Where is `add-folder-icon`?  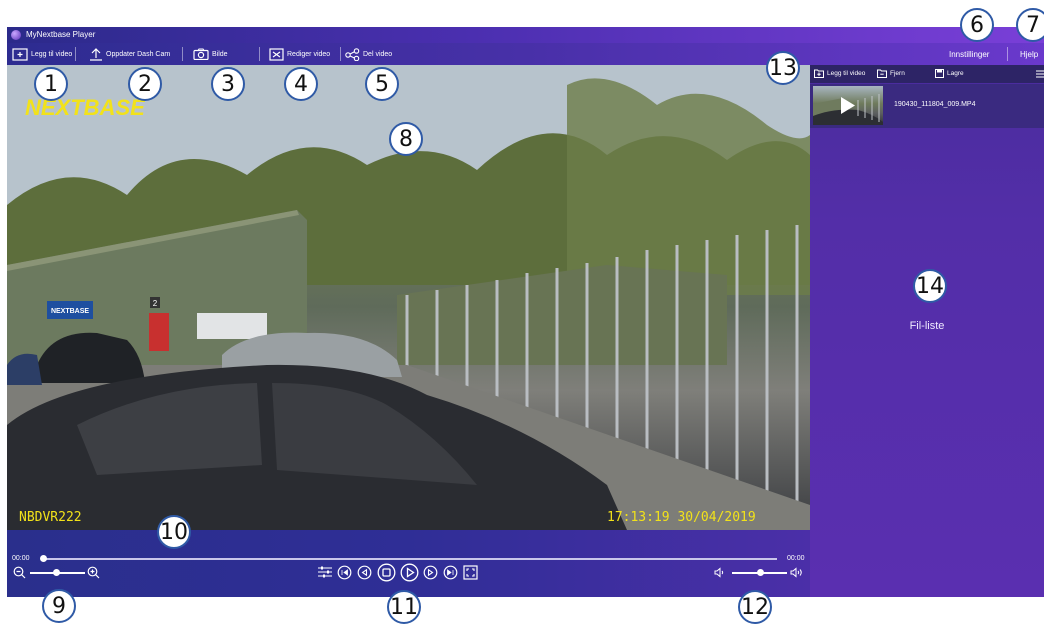
add-folder-icon is located at coordinates (819, 73).